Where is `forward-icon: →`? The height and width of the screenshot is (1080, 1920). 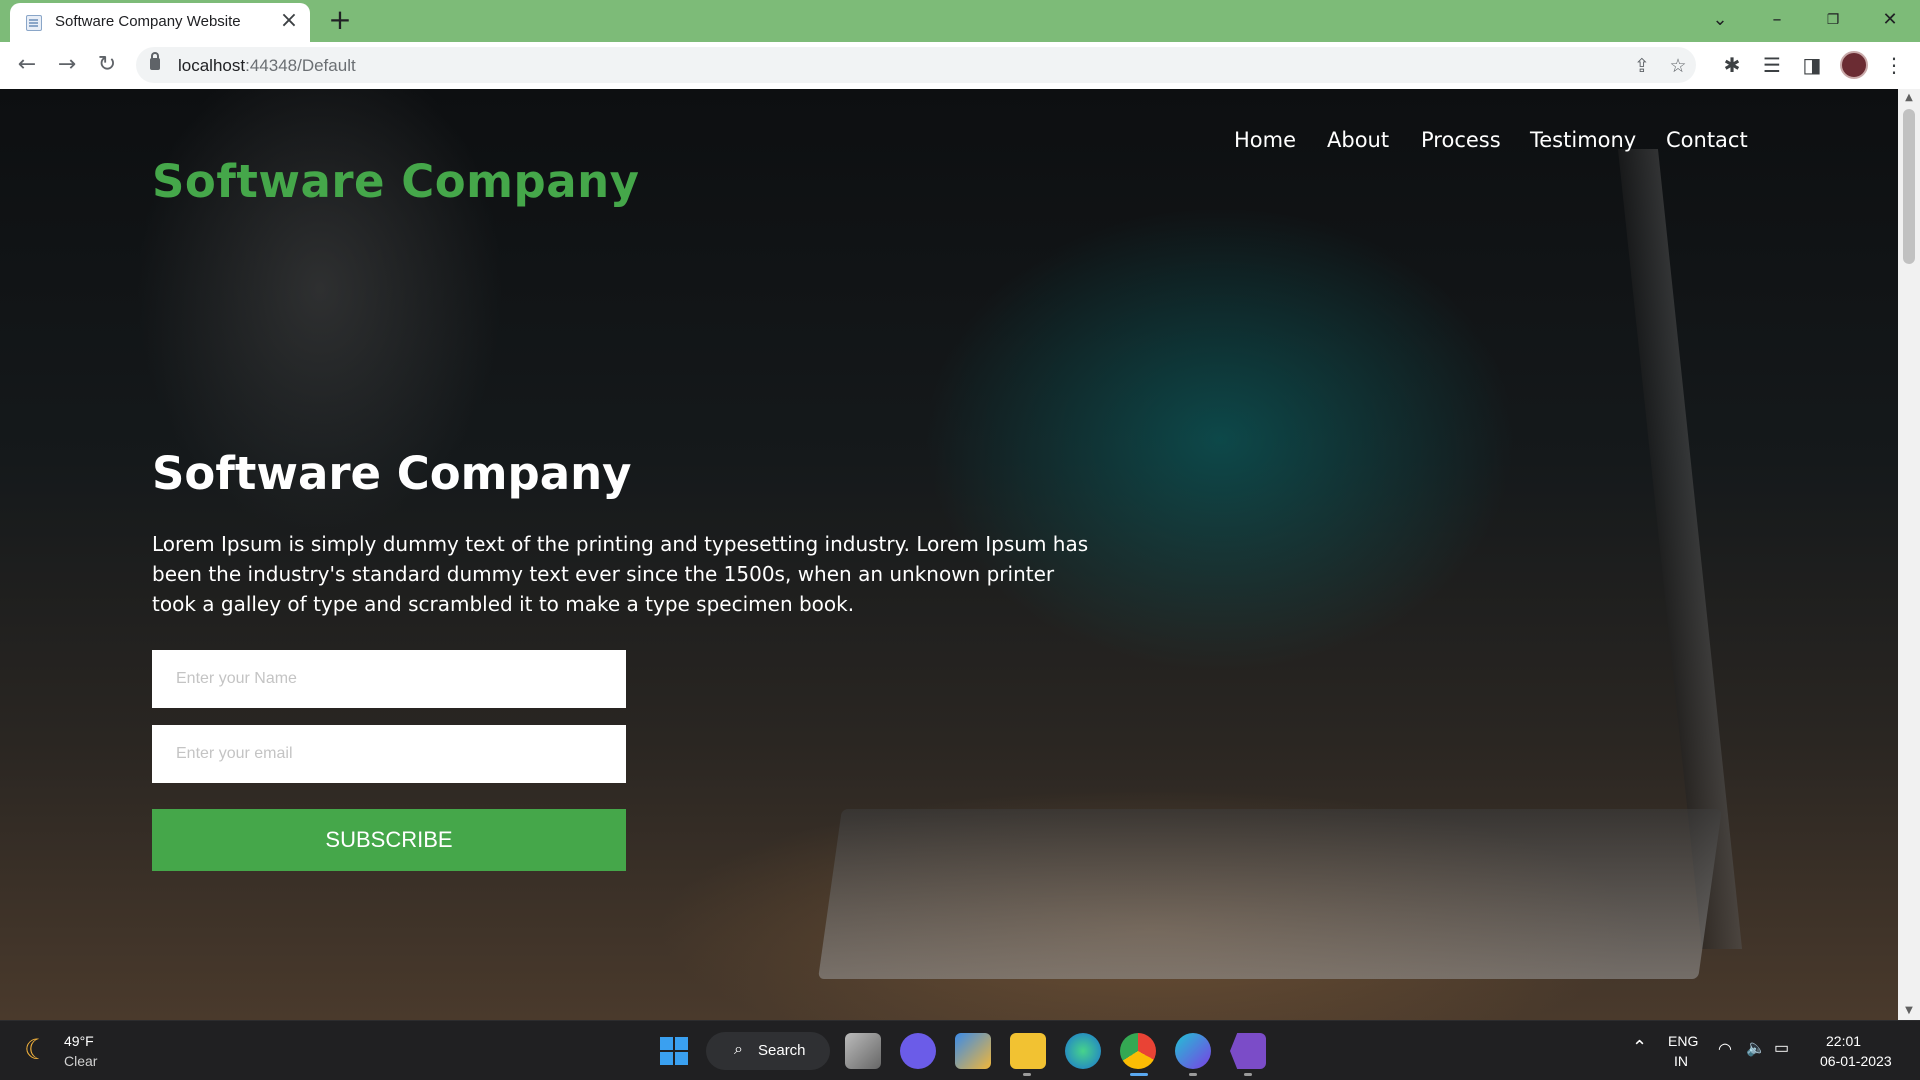
forward-icon: → is located at coordinates (67, 65).